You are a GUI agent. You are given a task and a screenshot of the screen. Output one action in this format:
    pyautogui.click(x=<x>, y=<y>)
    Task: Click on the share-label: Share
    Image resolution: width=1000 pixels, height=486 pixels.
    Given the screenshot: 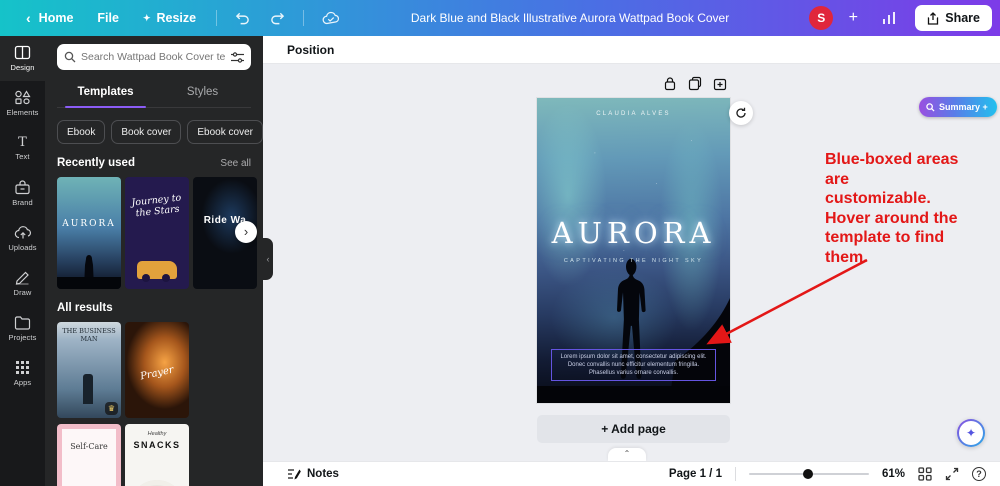 What is the action you would take?
    pyautogui.click(x=962, y=18)
    